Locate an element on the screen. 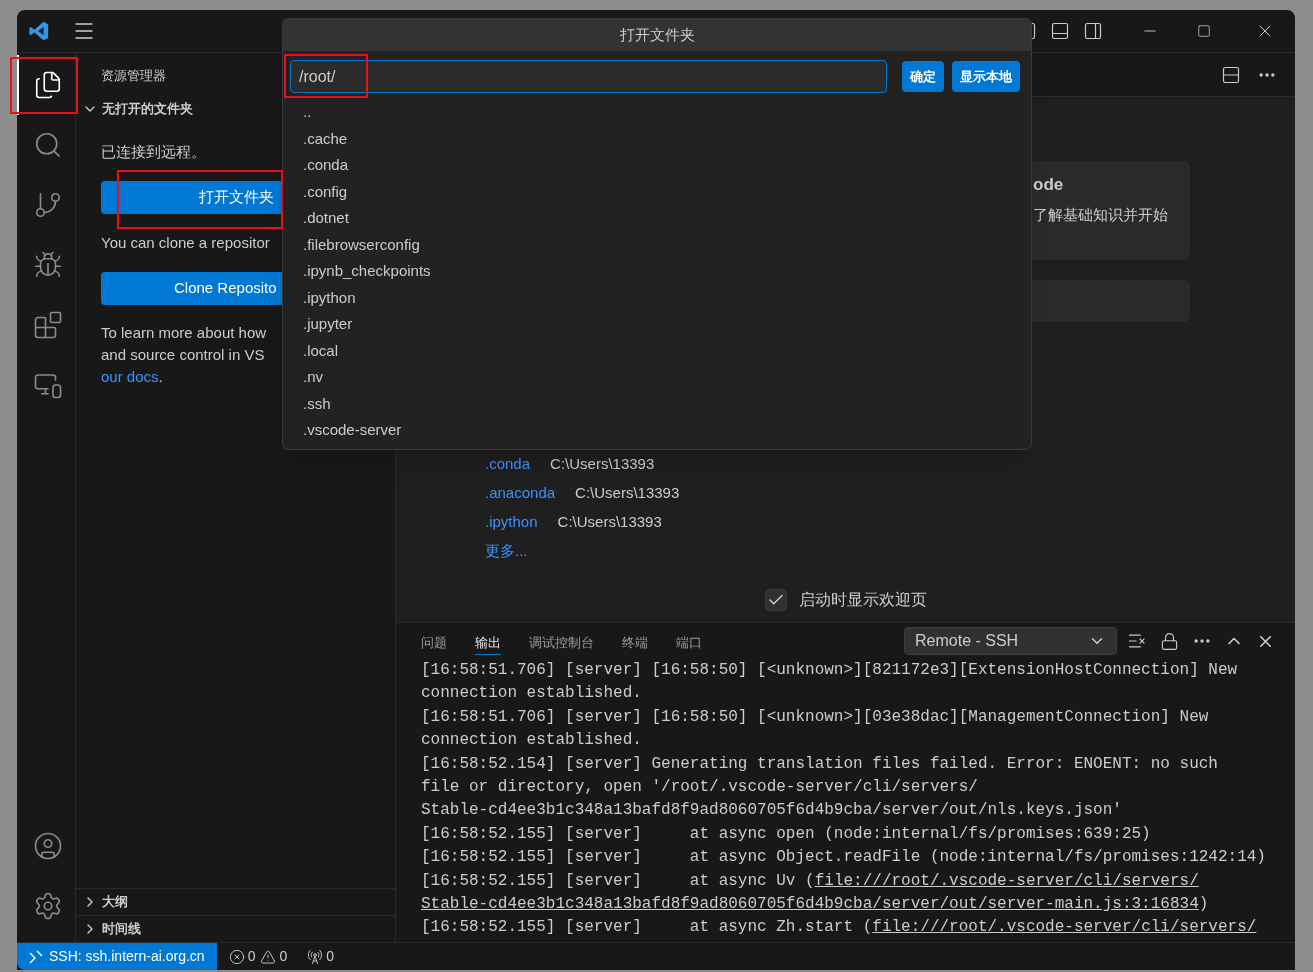 Image resolution: width=1313 pixels, height=972 pixels. path-field: /root/ is located at coordinates (588, 76).